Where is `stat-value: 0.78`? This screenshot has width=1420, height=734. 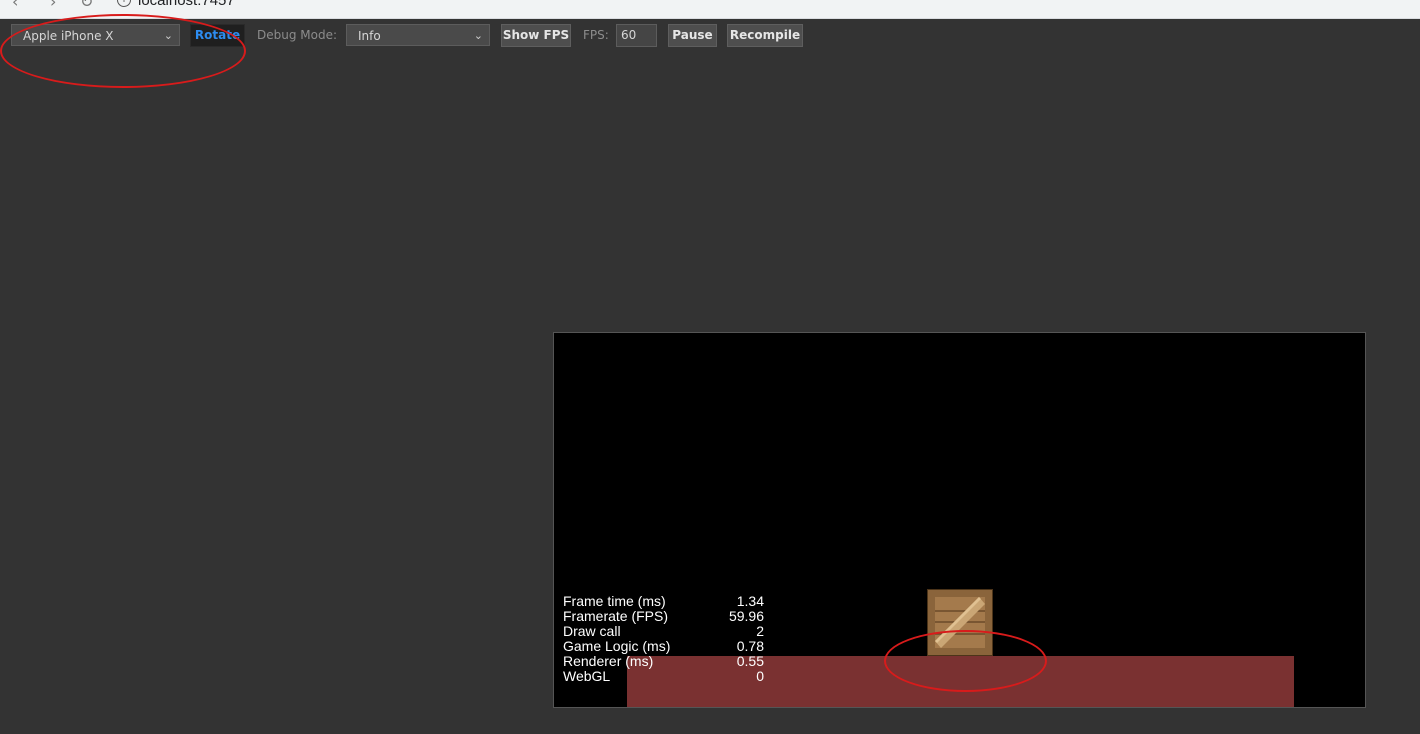
stat-value: 0.78 is located at coordinates (750, 646).